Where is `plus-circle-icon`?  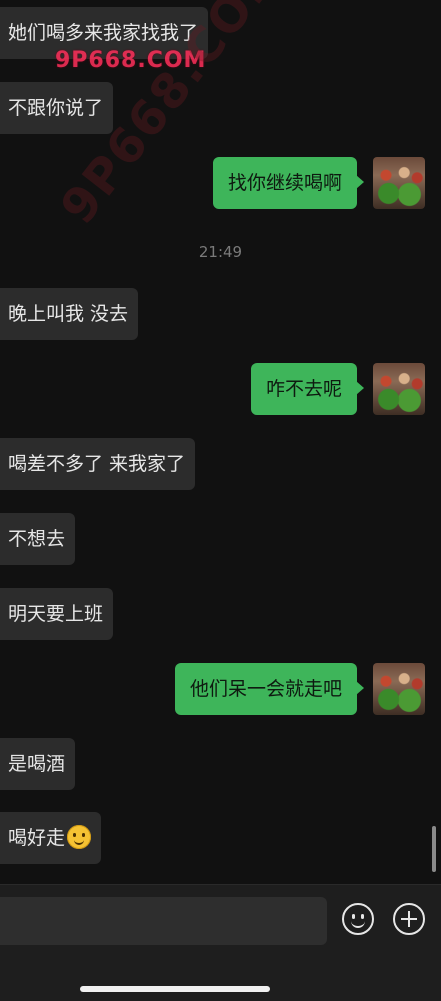 plus-circle-icon is located at coordinates (409, 919).